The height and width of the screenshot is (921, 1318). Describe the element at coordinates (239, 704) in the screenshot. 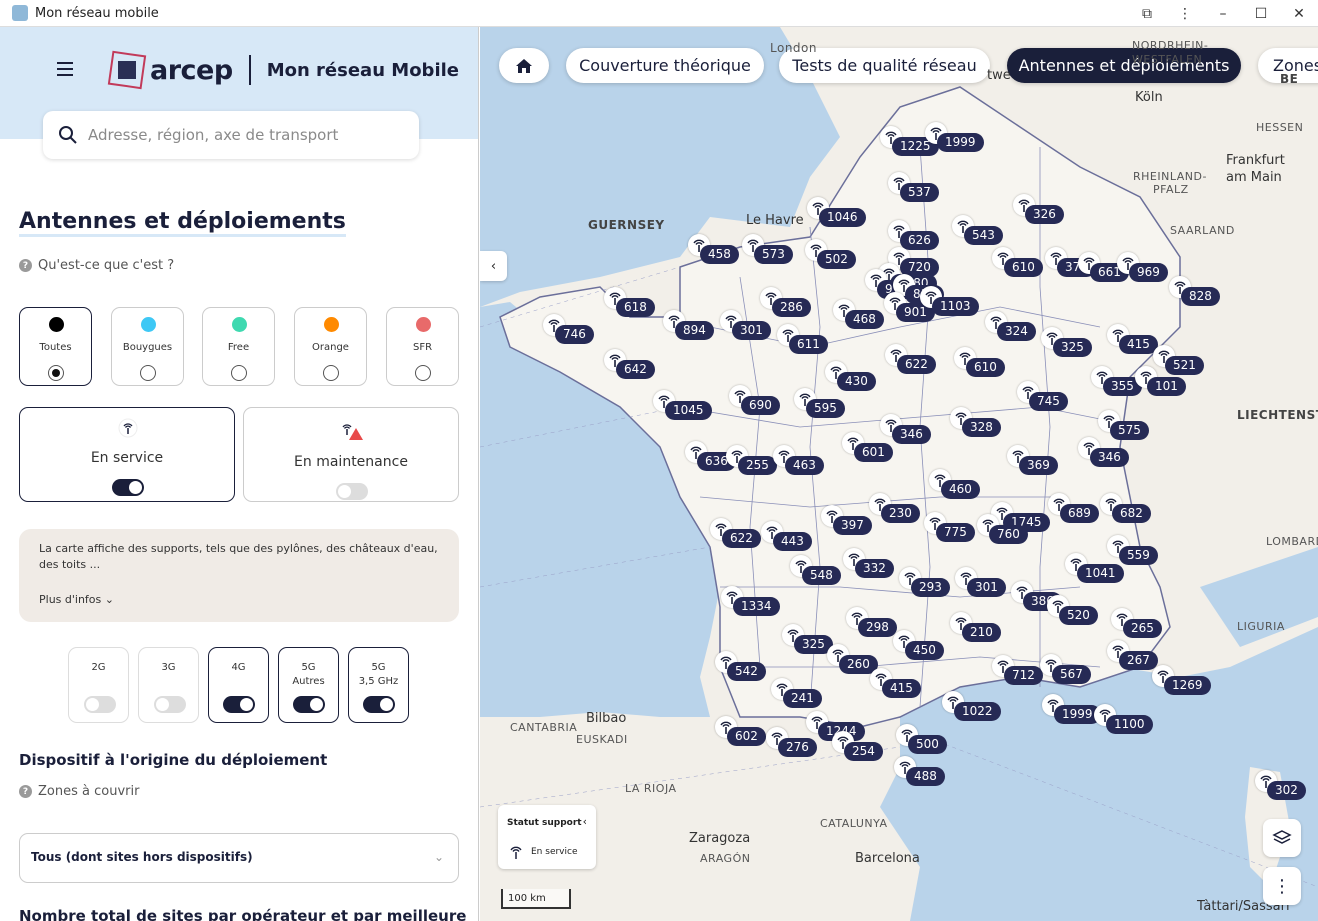

I see `tech-4g-toggle` at that location.